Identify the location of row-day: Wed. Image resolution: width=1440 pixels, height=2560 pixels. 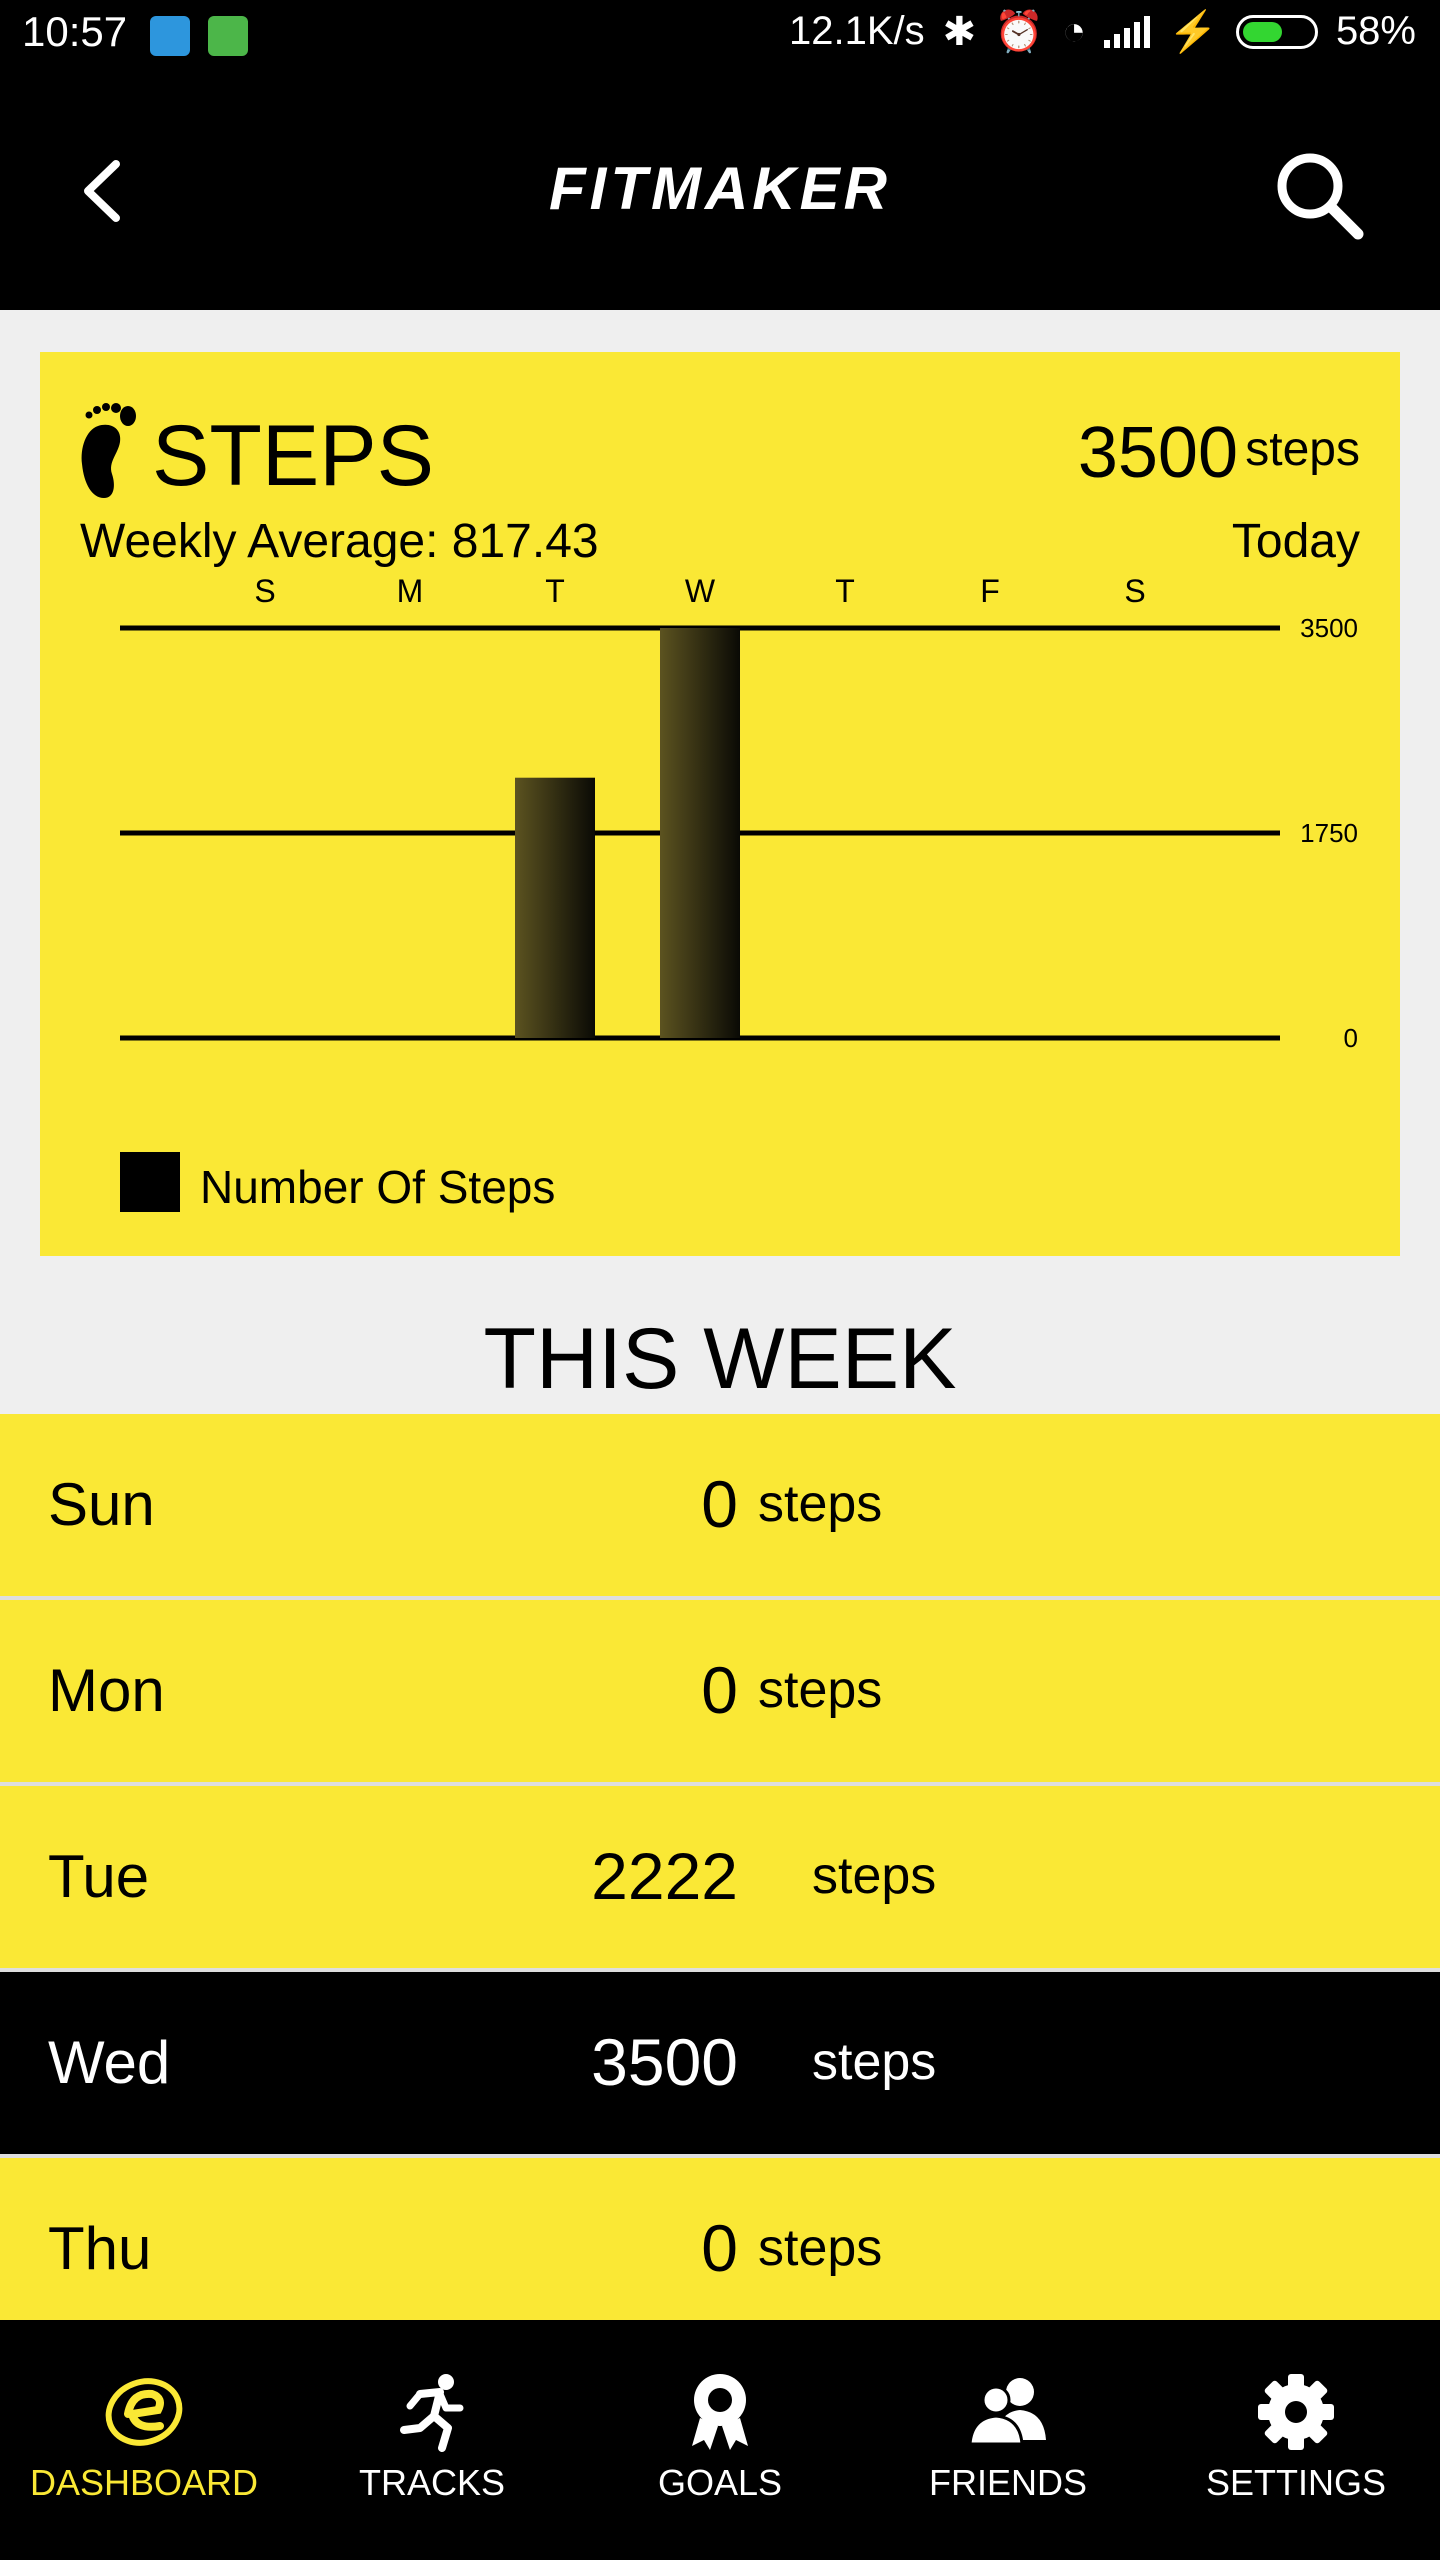
(109, 2062).